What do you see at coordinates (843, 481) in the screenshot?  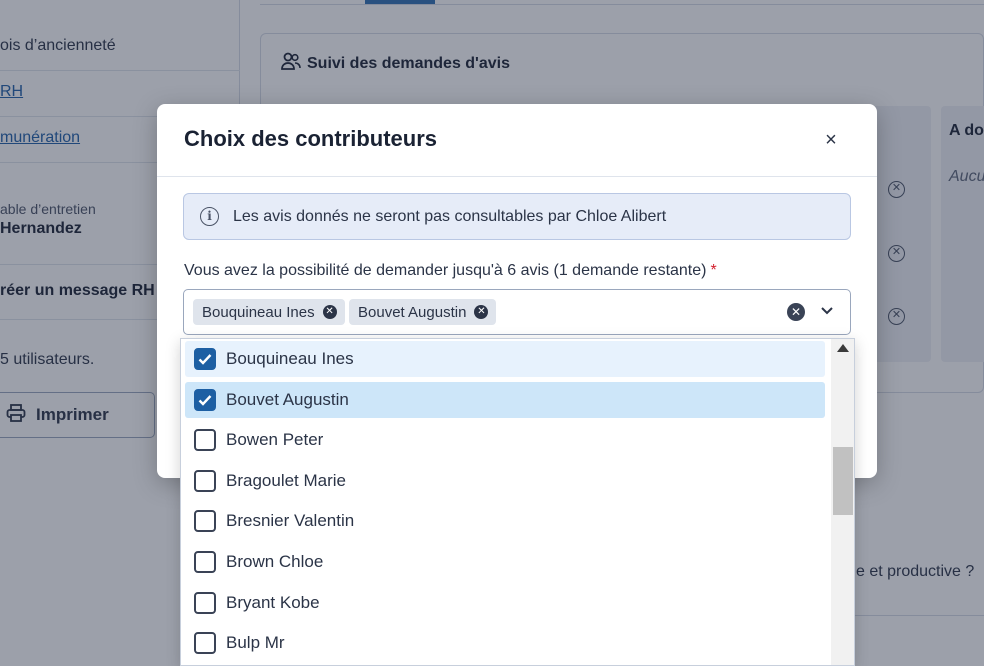 I see `scrollbar-thumb` at bounding box center [843, 481].